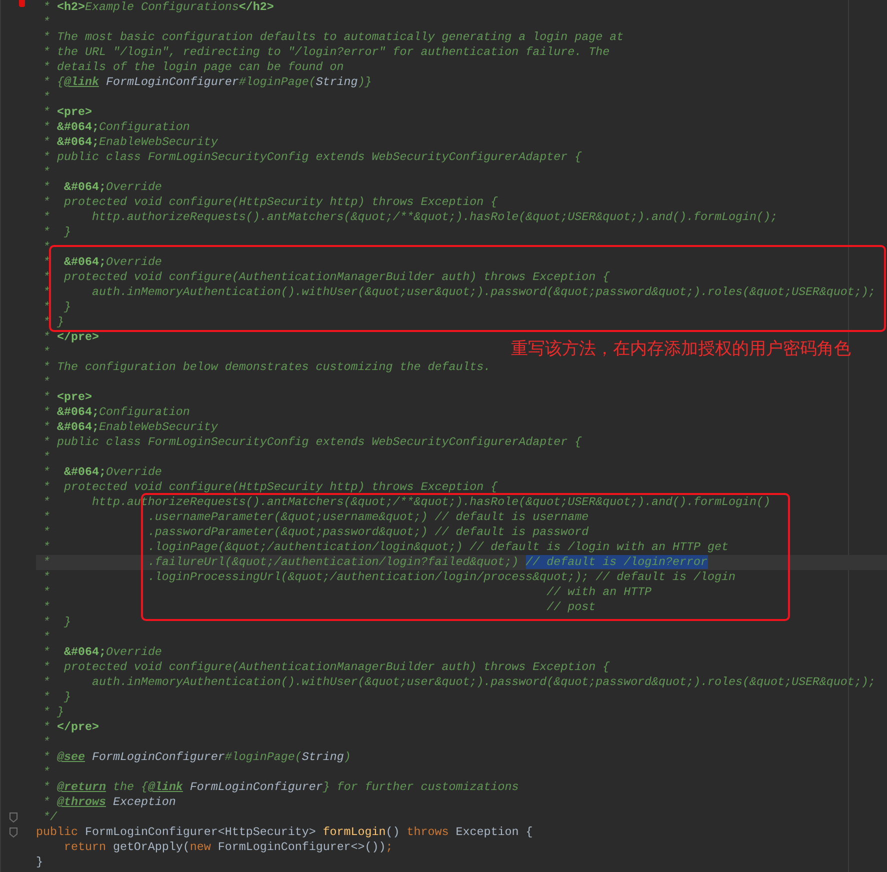  I want to click on code-line: * .loginProcessingUrl(&quot;/authentication/login/process&quot;); // default is /login, so click(389, 577).